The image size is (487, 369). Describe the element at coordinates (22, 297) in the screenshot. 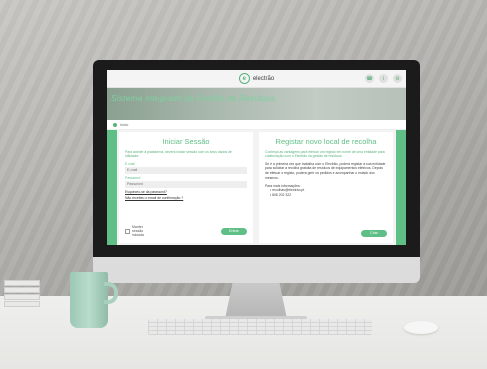

I see `book-stack` at that location.